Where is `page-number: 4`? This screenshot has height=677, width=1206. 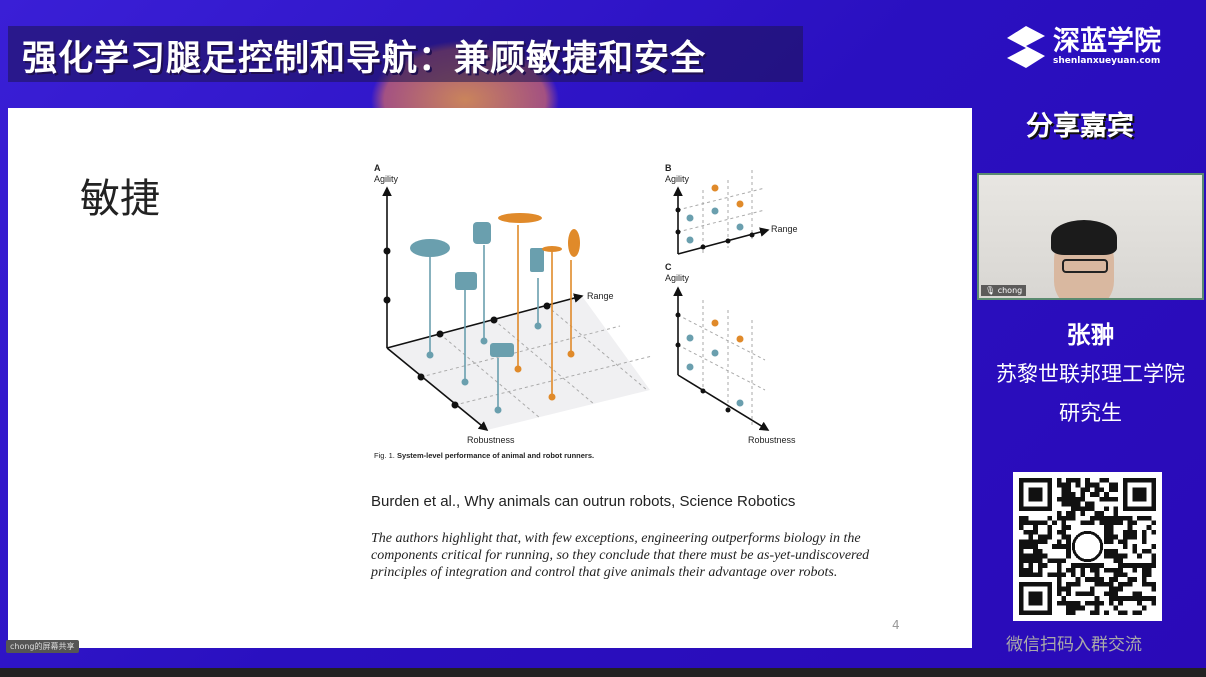
page-number: 4 is located at coordinates (896, 625).